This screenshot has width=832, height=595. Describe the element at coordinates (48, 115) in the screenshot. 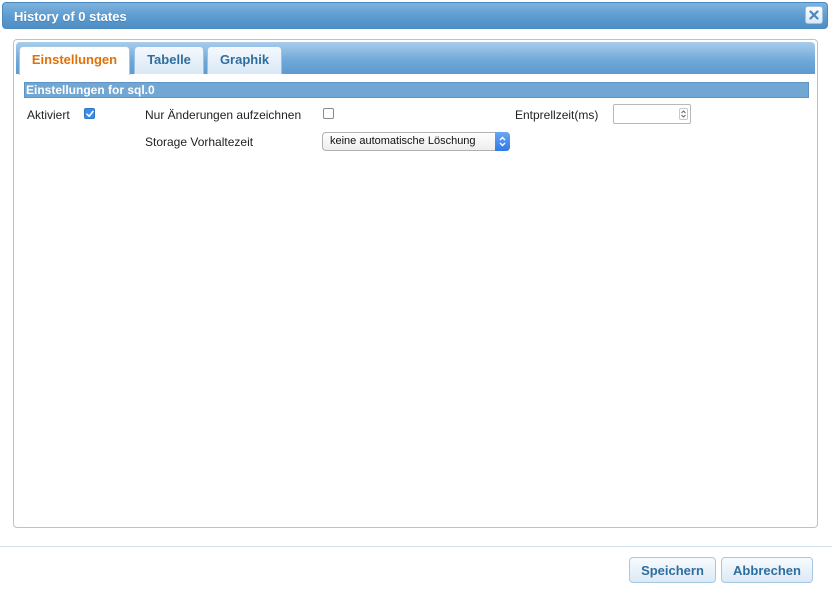

I see `enabled-label: Aktiviert` at that location.